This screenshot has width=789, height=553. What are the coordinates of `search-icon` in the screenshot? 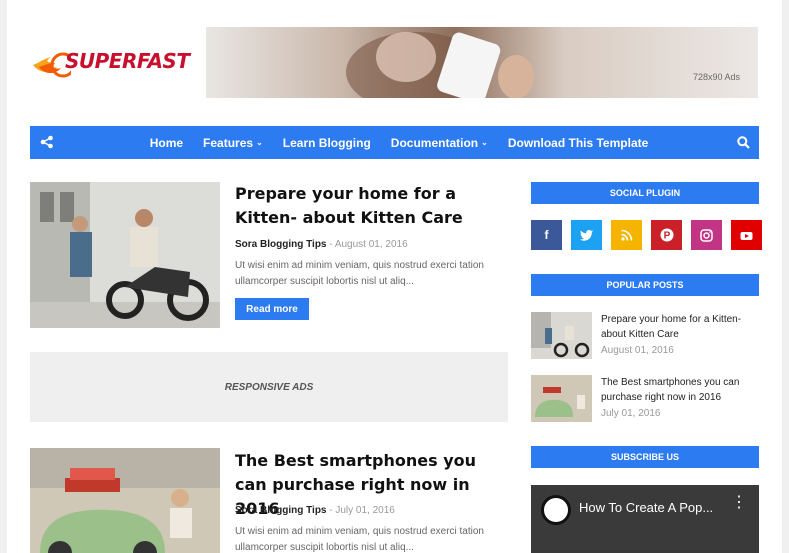 It's located at (743, 142).